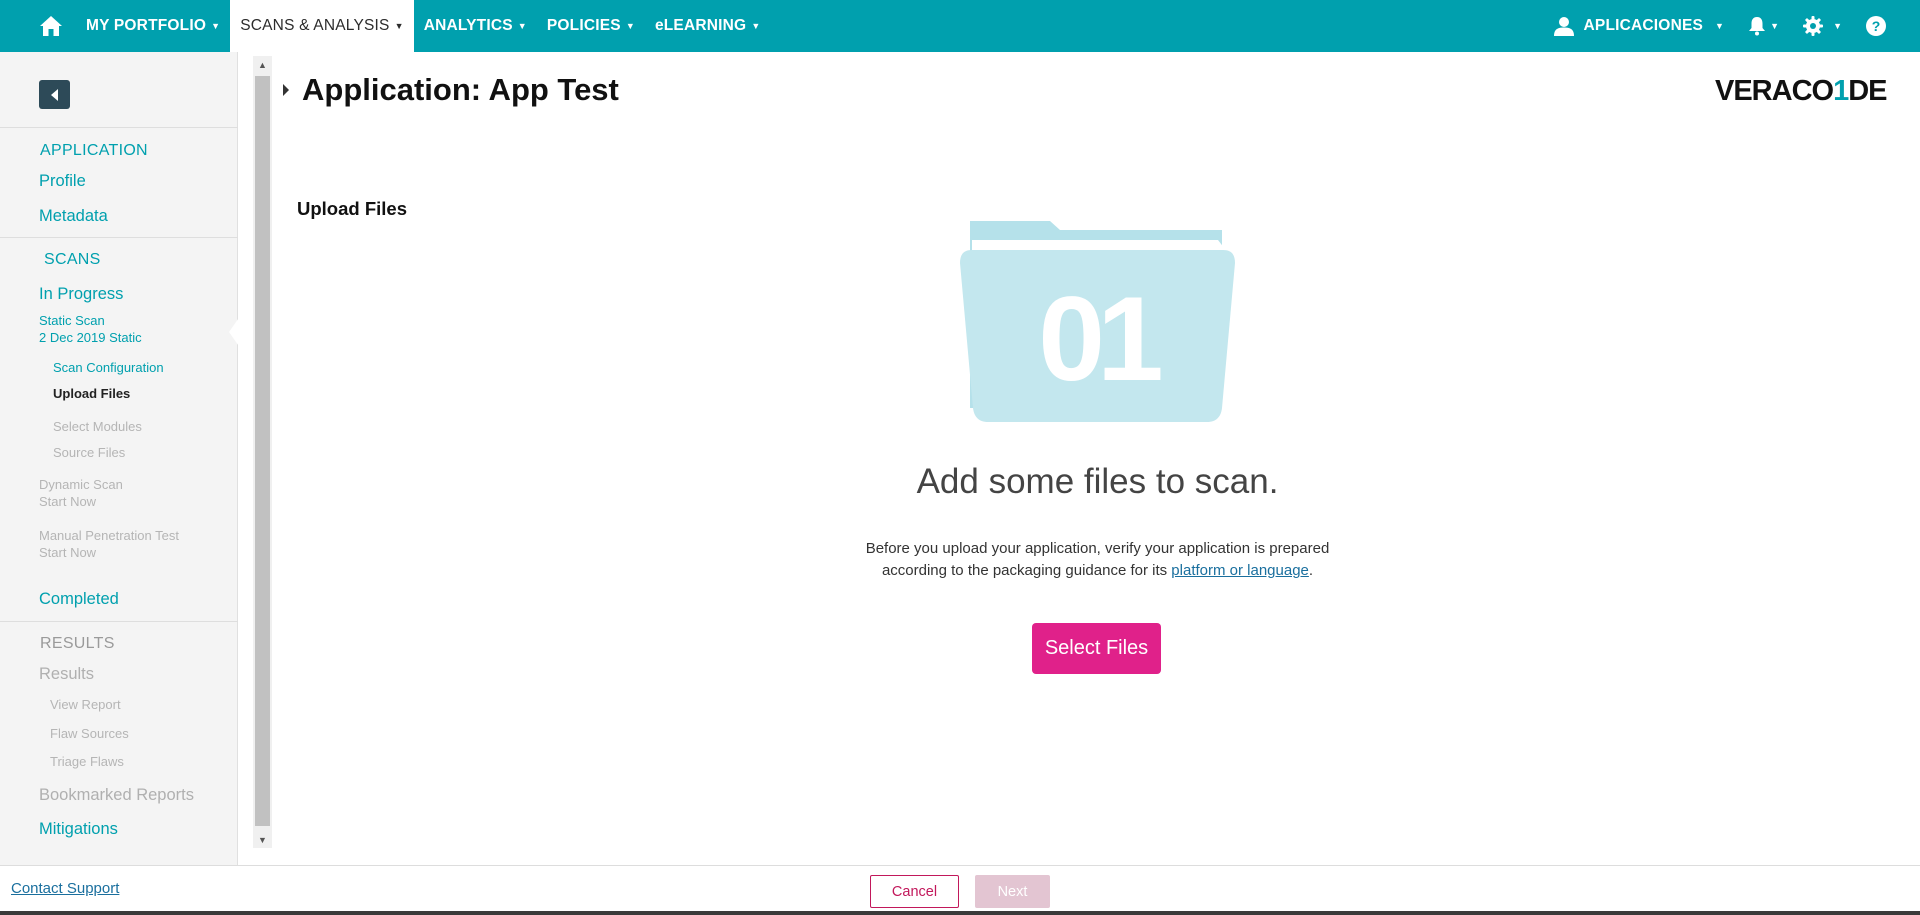 The height and width of the screenshot is (915, 1920). Describe the element at coordinates (89, 452) in the screenshot. I see `sidebar-step-source-files: Source Files` at that location.